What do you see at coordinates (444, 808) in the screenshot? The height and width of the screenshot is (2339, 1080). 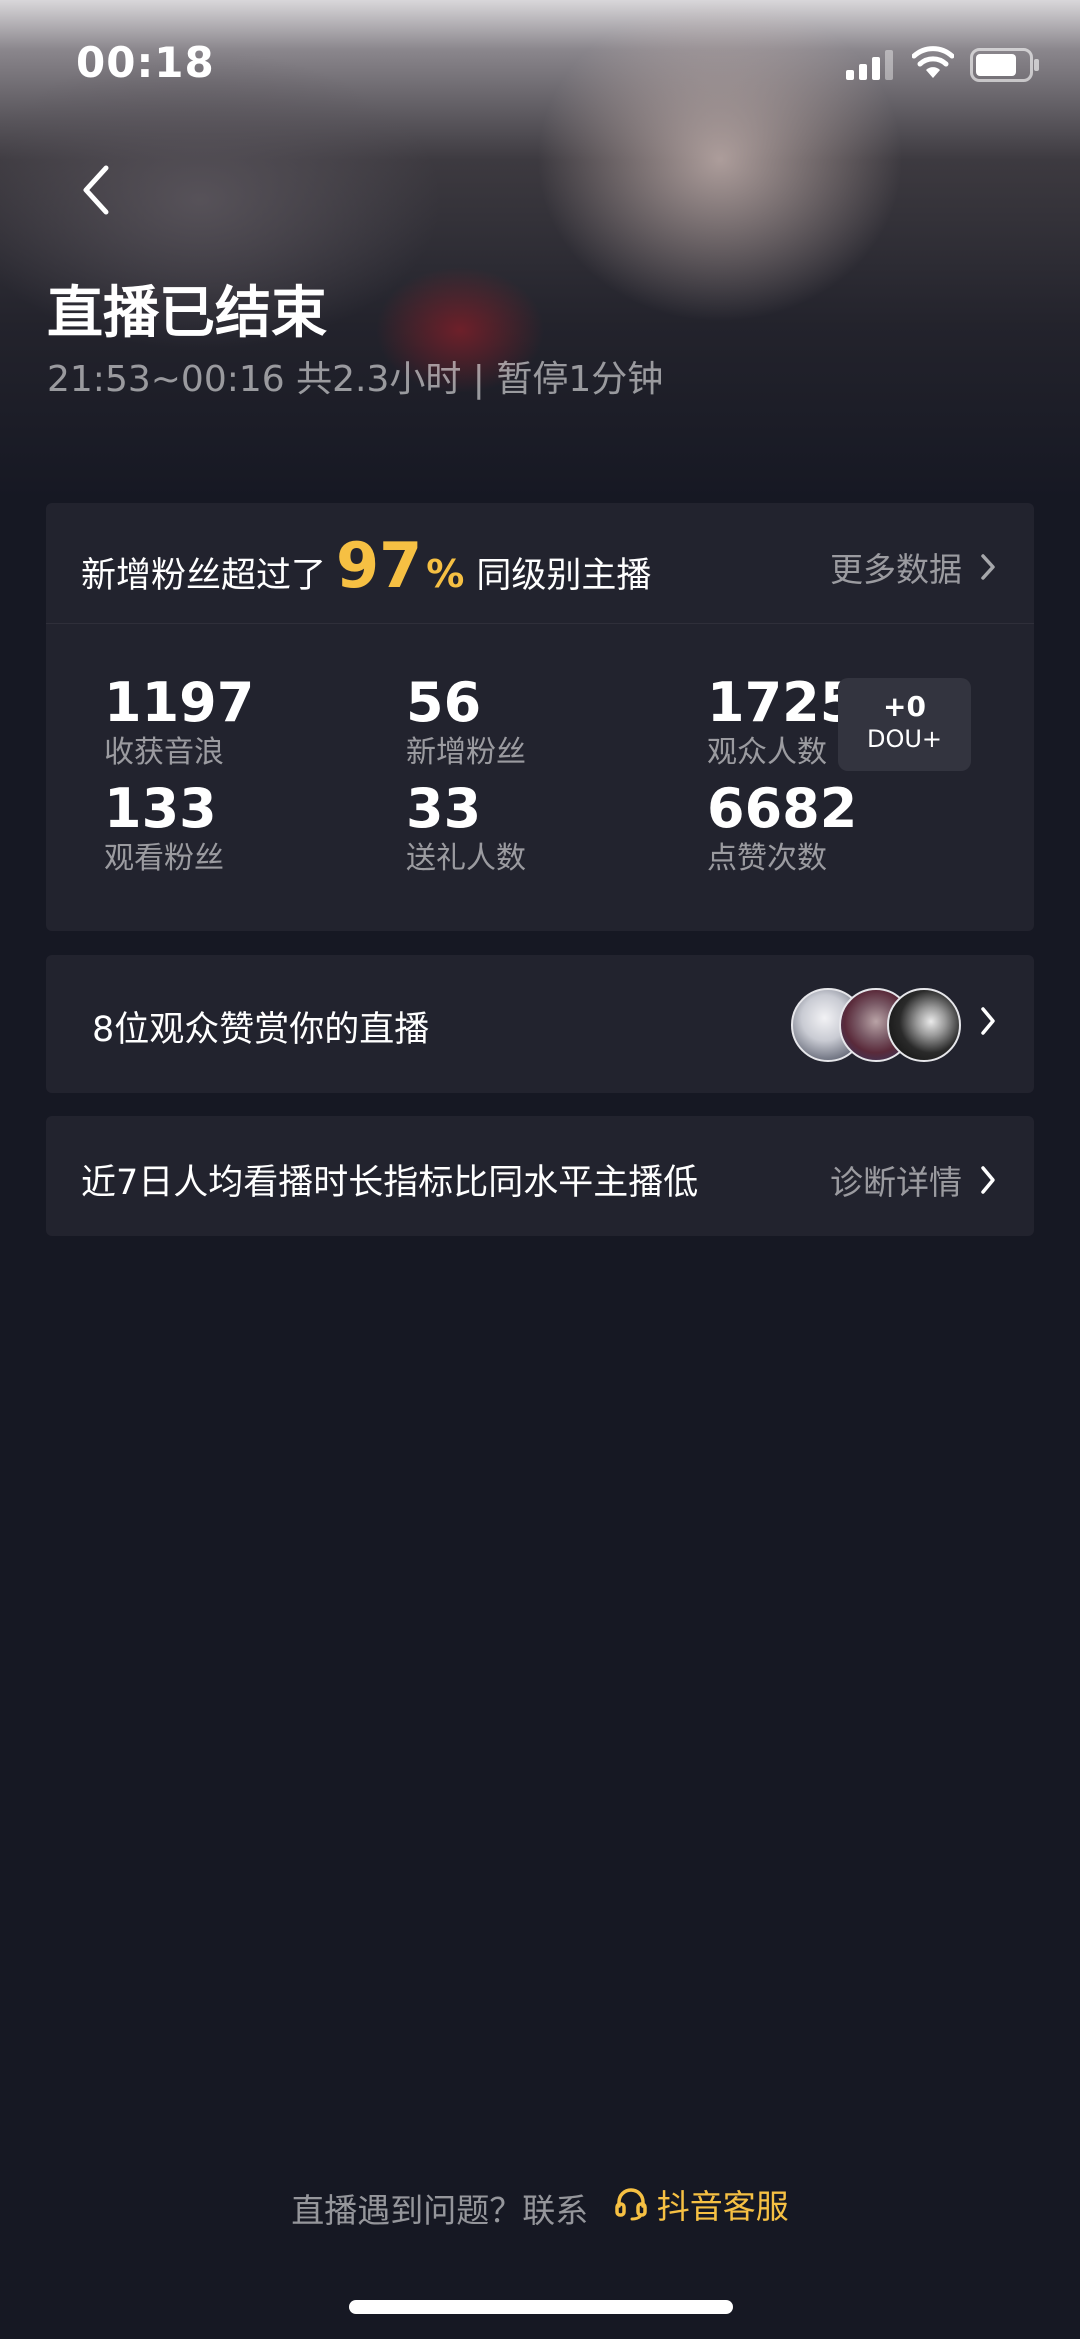 I see `stat-value: 33` at bounding box center [444, 808].